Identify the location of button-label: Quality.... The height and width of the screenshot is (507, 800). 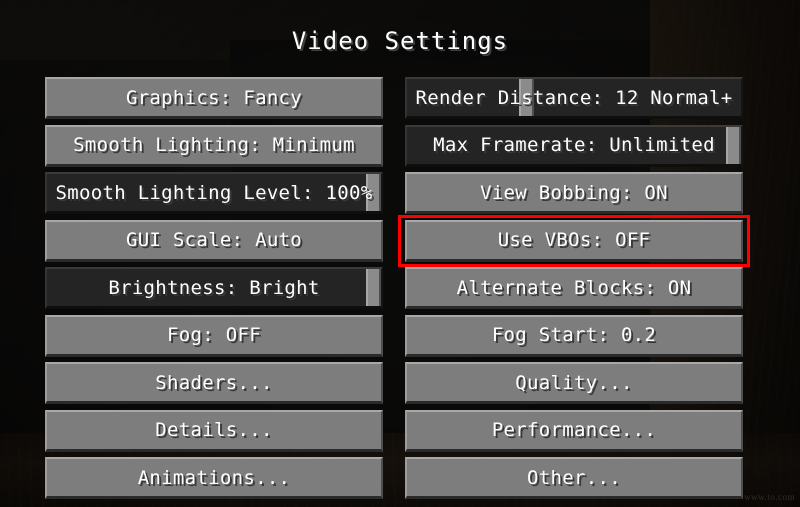
(574, 382).